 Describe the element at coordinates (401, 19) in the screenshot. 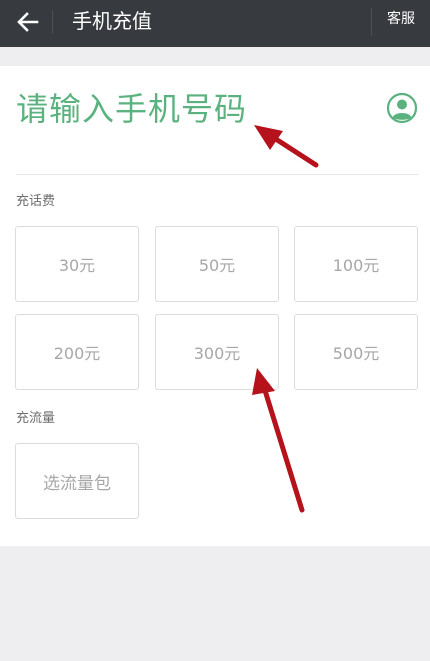

I see `customer-service-button: 客服` at that location.